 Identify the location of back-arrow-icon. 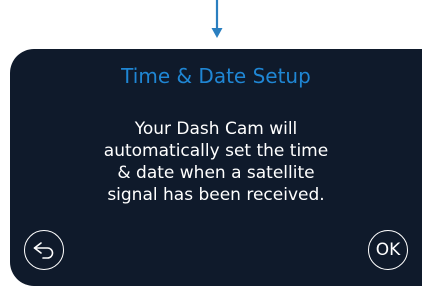
(43, 250).